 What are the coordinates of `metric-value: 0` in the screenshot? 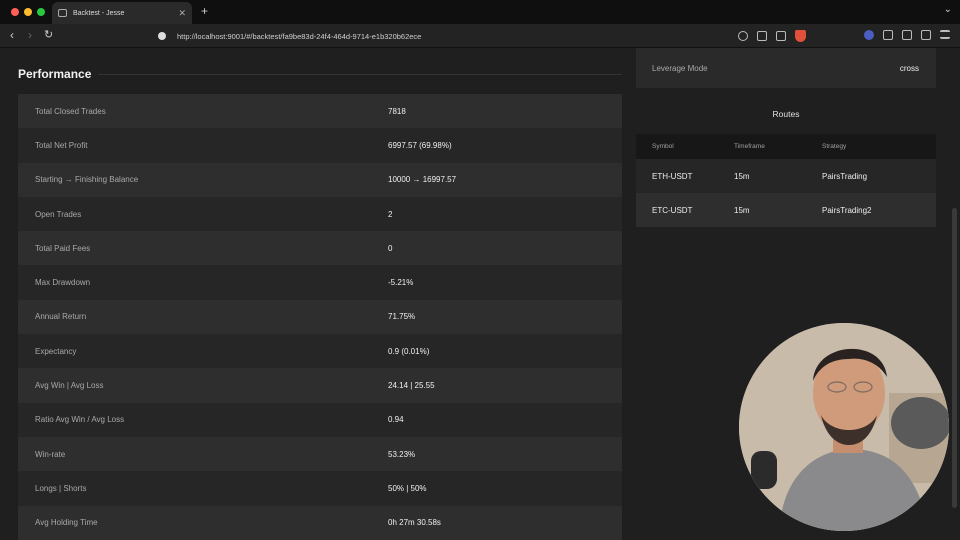 It's located at (390, 248).